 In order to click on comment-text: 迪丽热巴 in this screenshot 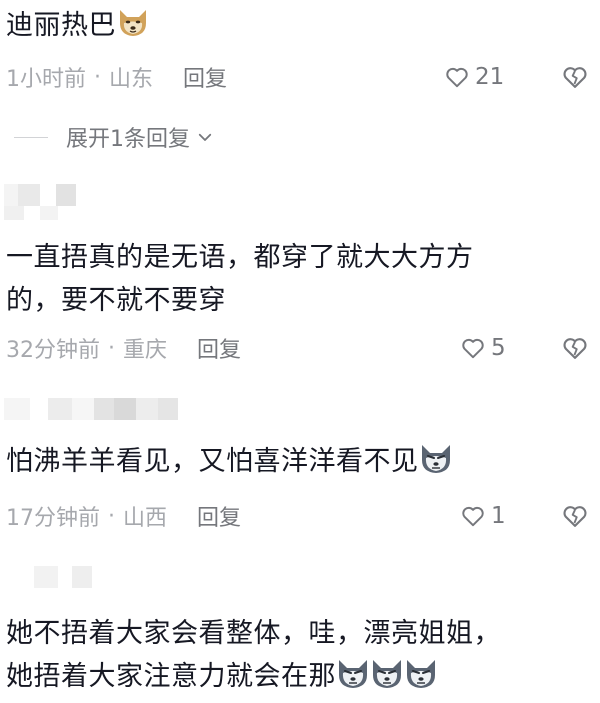, I will do `click(78, 26)`.